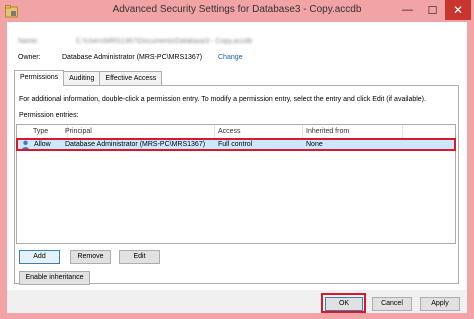 Image resolution: width=474 pixels, height=319 pixels. Describe the element at coordinates (458, 10) in the screenshot. I see `close-button: ✕` at that location.